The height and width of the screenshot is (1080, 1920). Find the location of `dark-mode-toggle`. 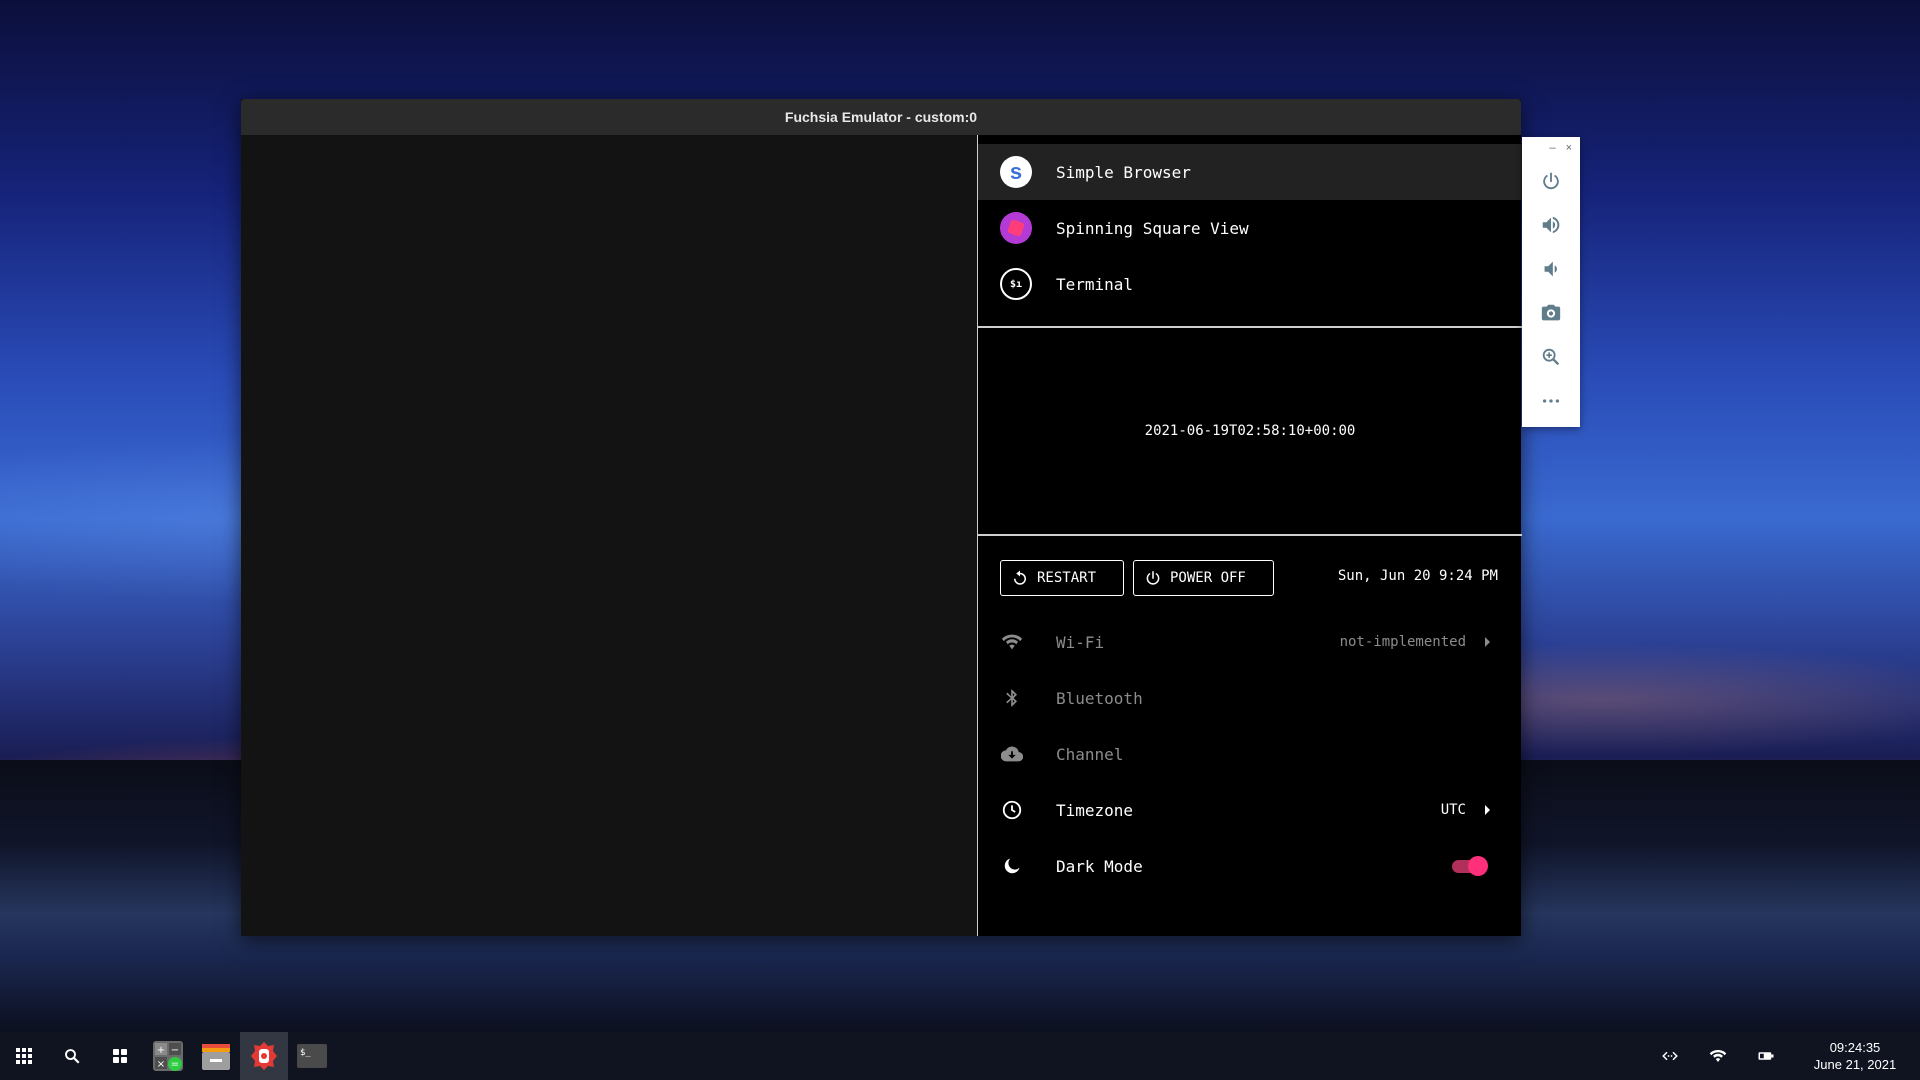

dark-mode-toggle is located at coordinates (1470, 866).